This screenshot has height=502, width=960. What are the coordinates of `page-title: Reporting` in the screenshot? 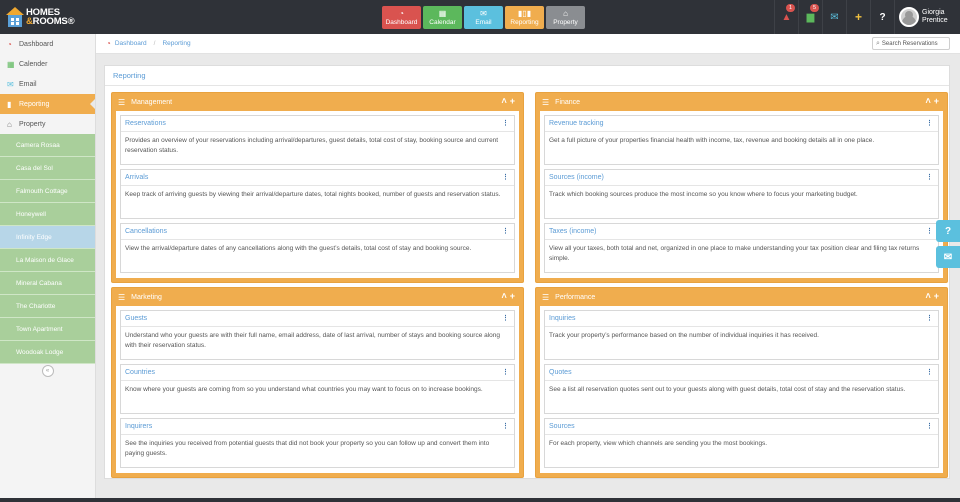 It's located at (527, 76).